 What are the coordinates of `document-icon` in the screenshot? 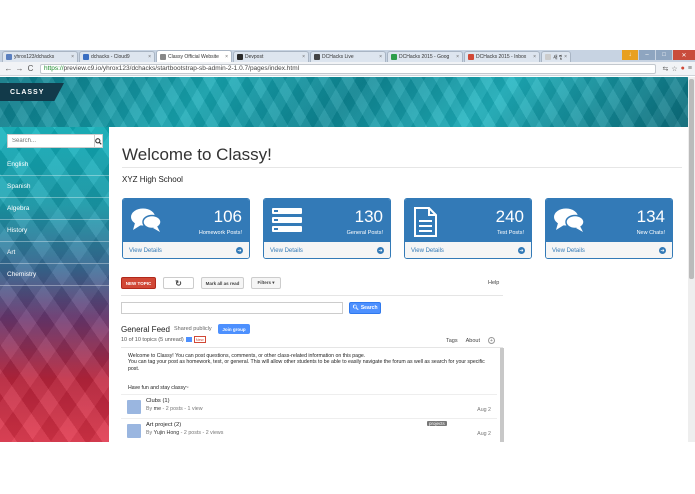 It's located at (425, 222).